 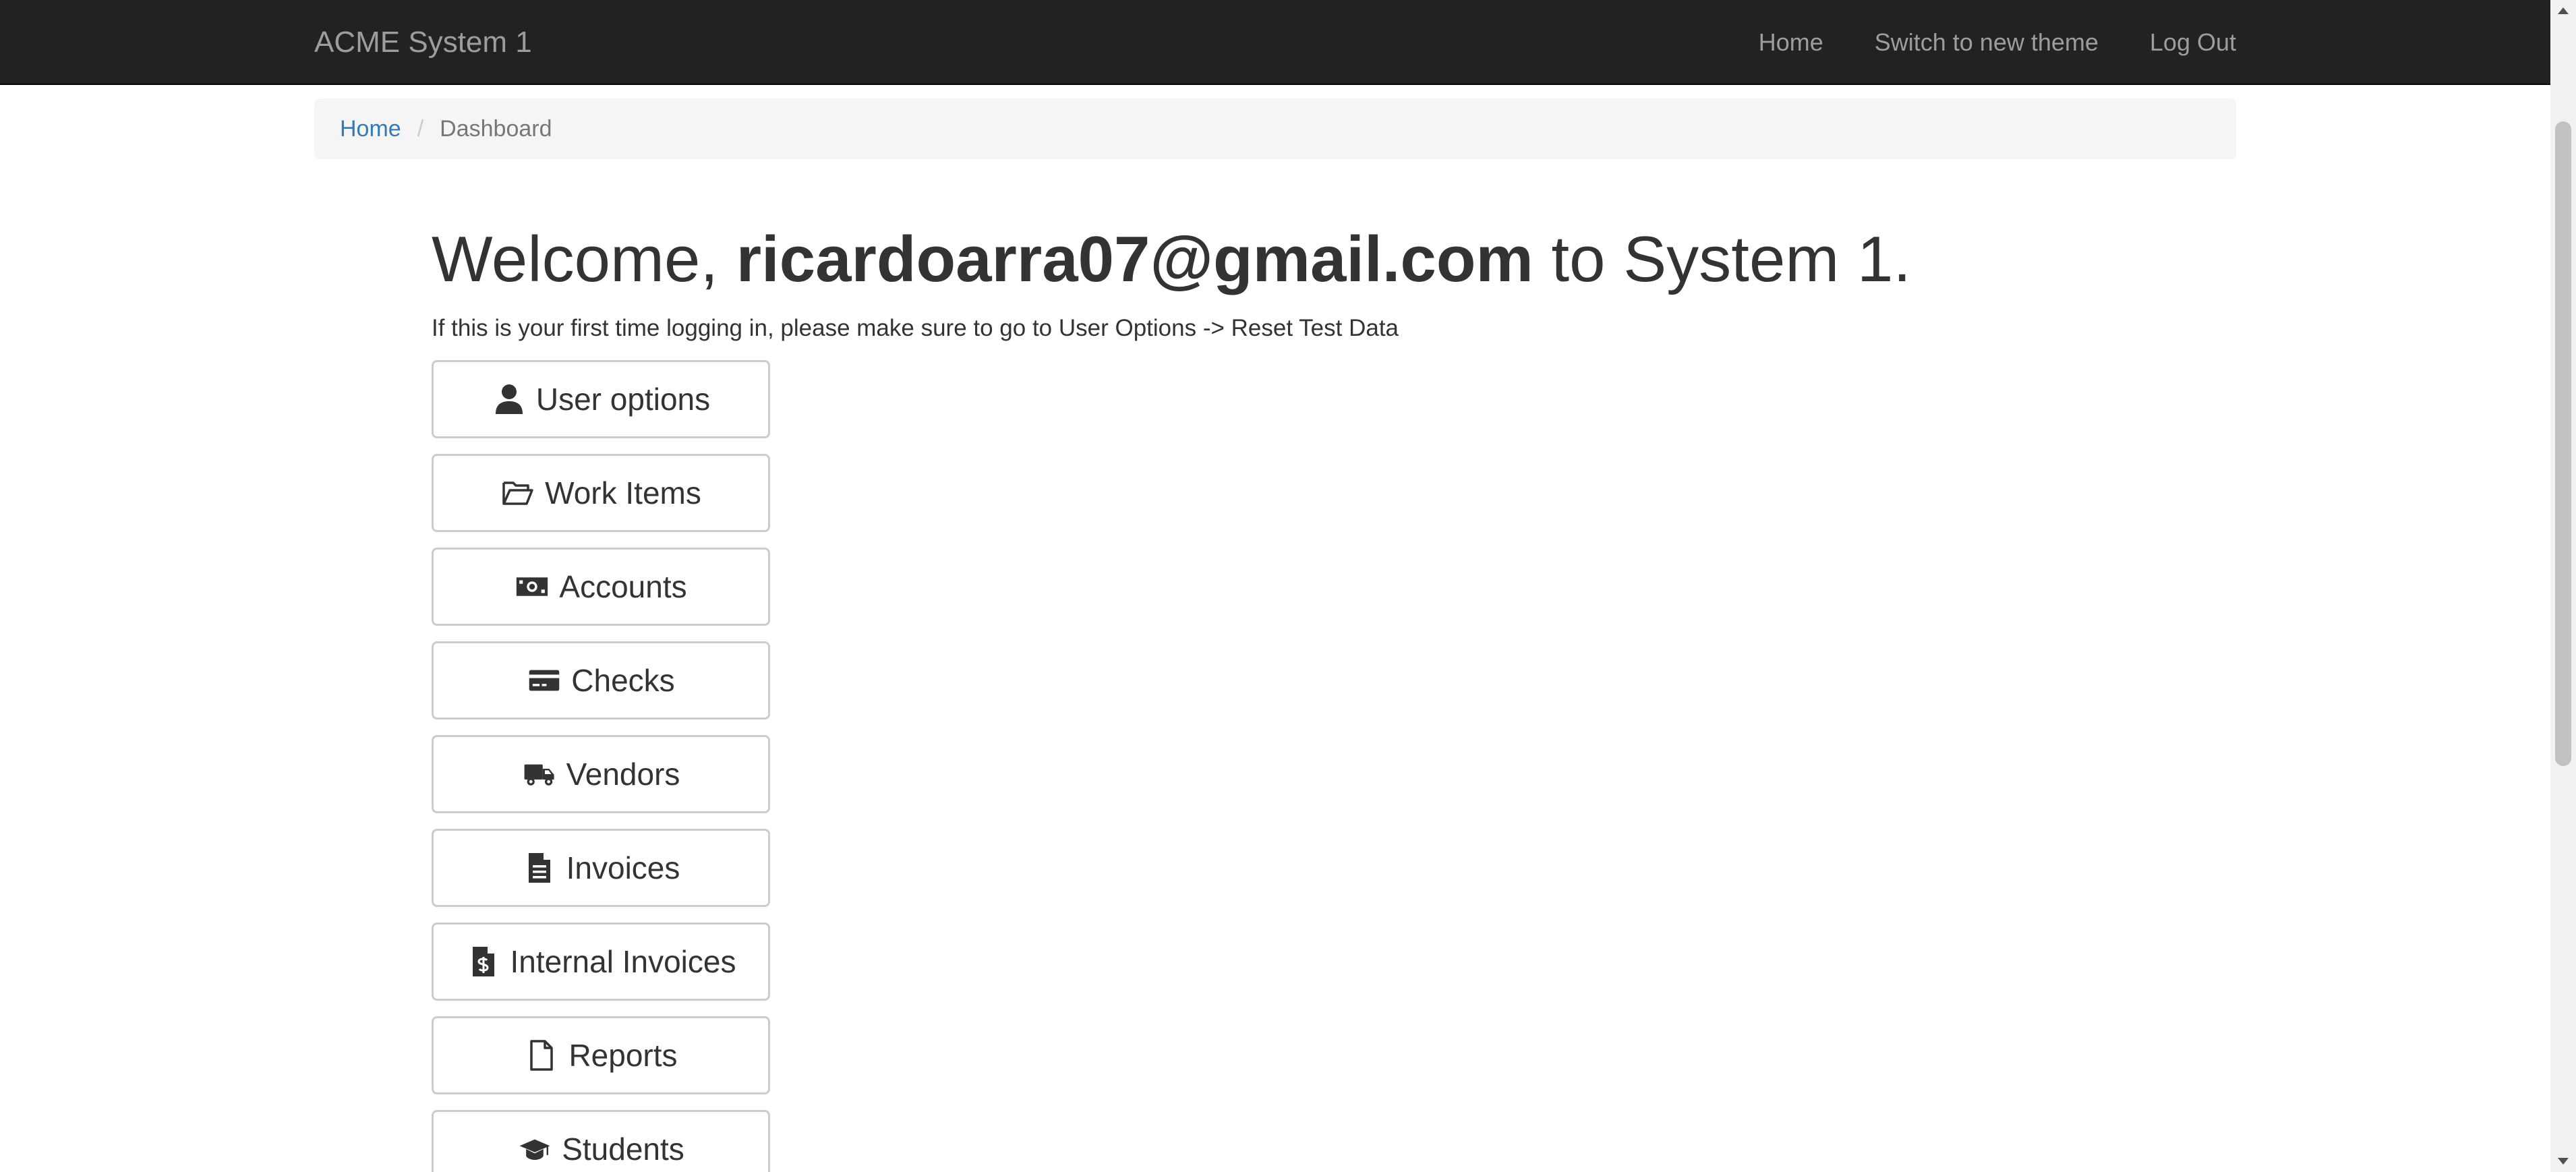 I want to click on internal-invoices-button: Internal Invoices, so click(x=601, y=961).